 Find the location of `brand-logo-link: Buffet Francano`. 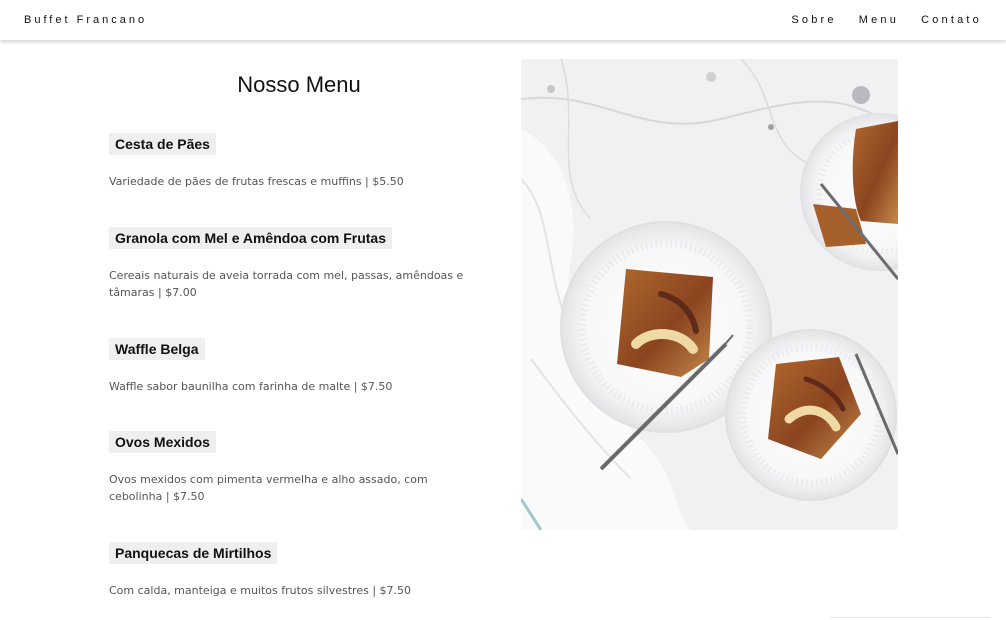

brand-logo-link: Buffet Francano is located at coordinates (85, 20).